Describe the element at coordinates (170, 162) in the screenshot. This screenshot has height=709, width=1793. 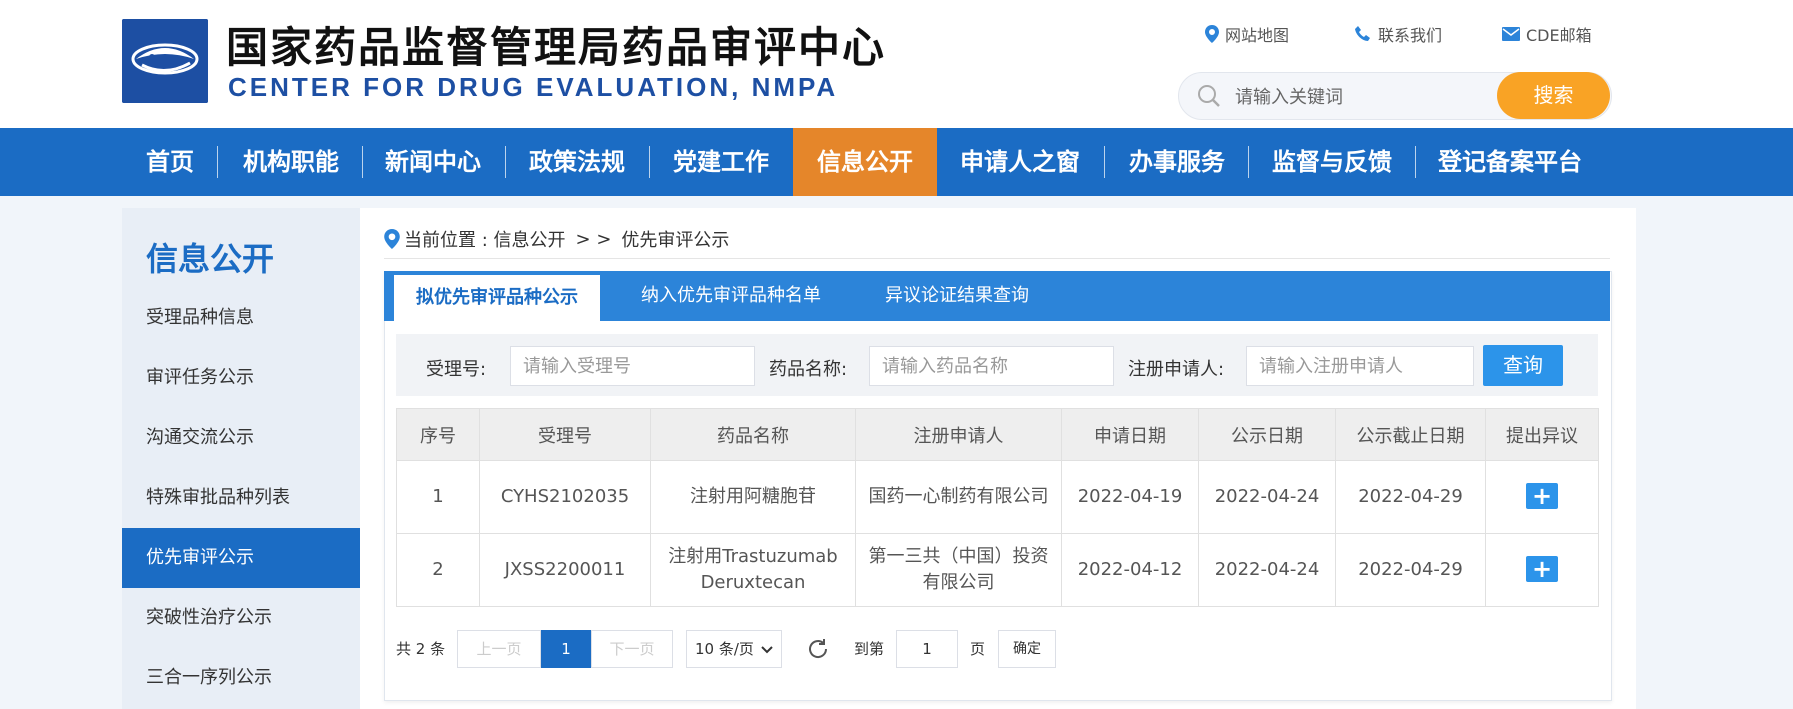
I see `nav-home: 首页` at that location.